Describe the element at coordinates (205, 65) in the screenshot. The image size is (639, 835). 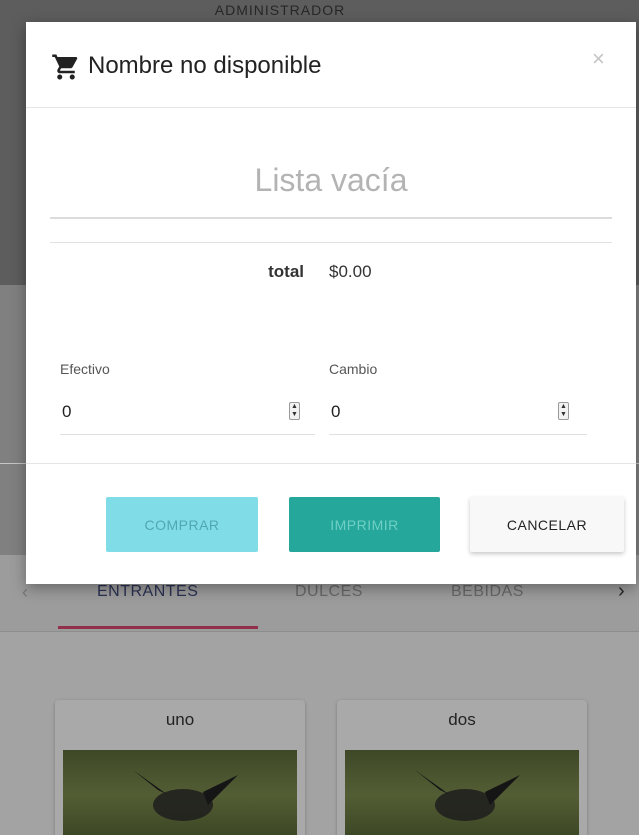
I see `modal-title: Nombre no disponible` at that location.